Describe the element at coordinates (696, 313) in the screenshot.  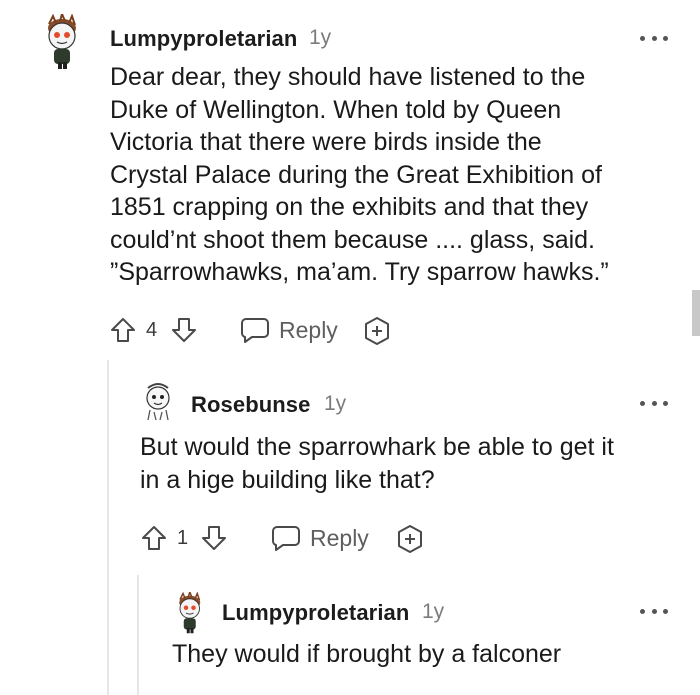
I see `scrollbar` at that location.